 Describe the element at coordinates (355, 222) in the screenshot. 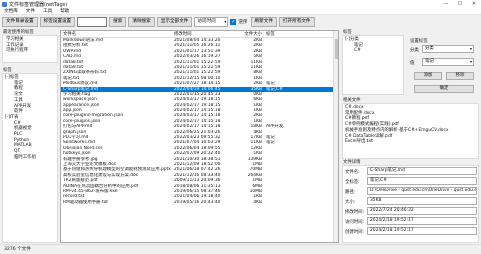

I see `info-label: 访问时间:` at that location.